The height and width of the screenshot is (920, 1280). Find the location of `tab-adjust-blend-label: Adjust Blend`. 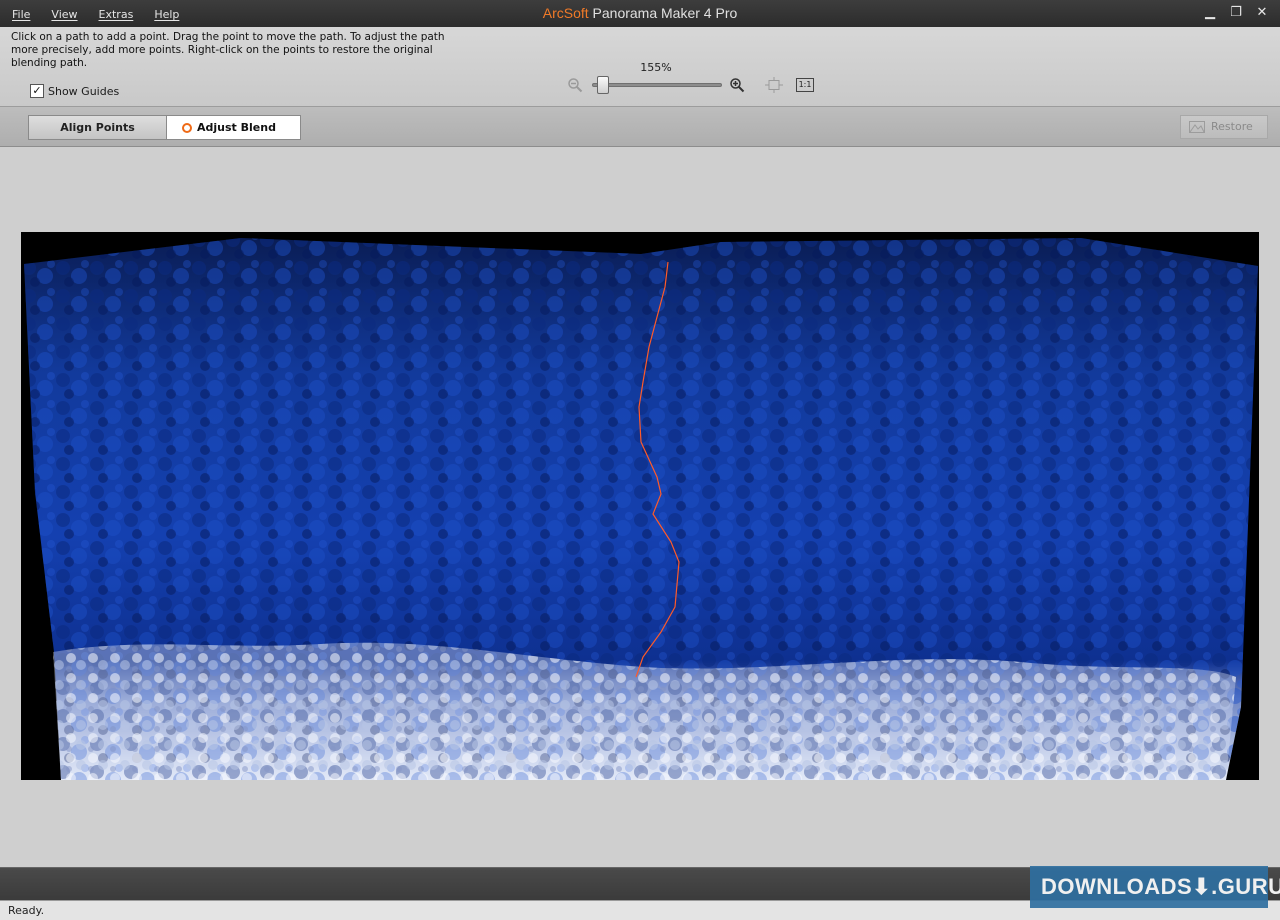

tab-adjust-blend-label: Adjust Blend is located at coordinates (236, 127).